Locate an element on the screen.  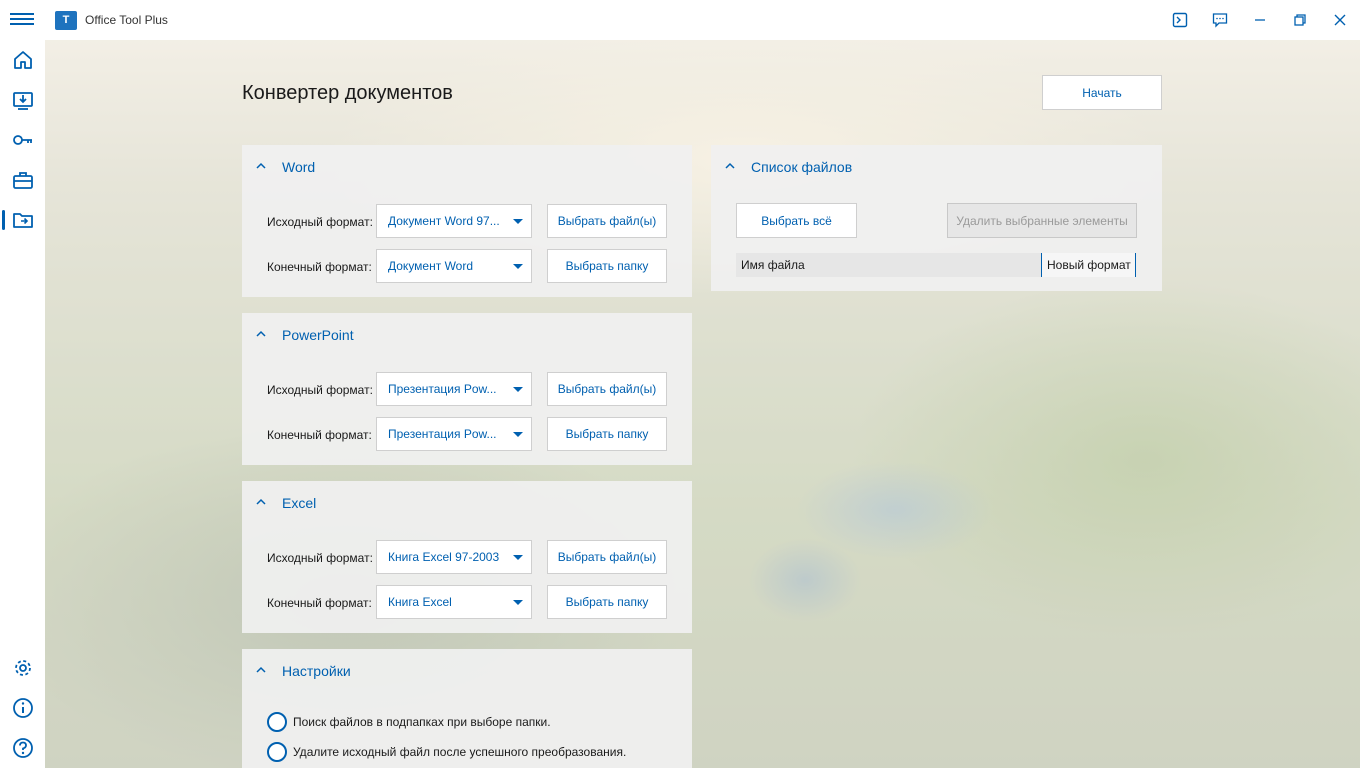
app-title: Office Tool Plus is located at coordinates (126, 20).